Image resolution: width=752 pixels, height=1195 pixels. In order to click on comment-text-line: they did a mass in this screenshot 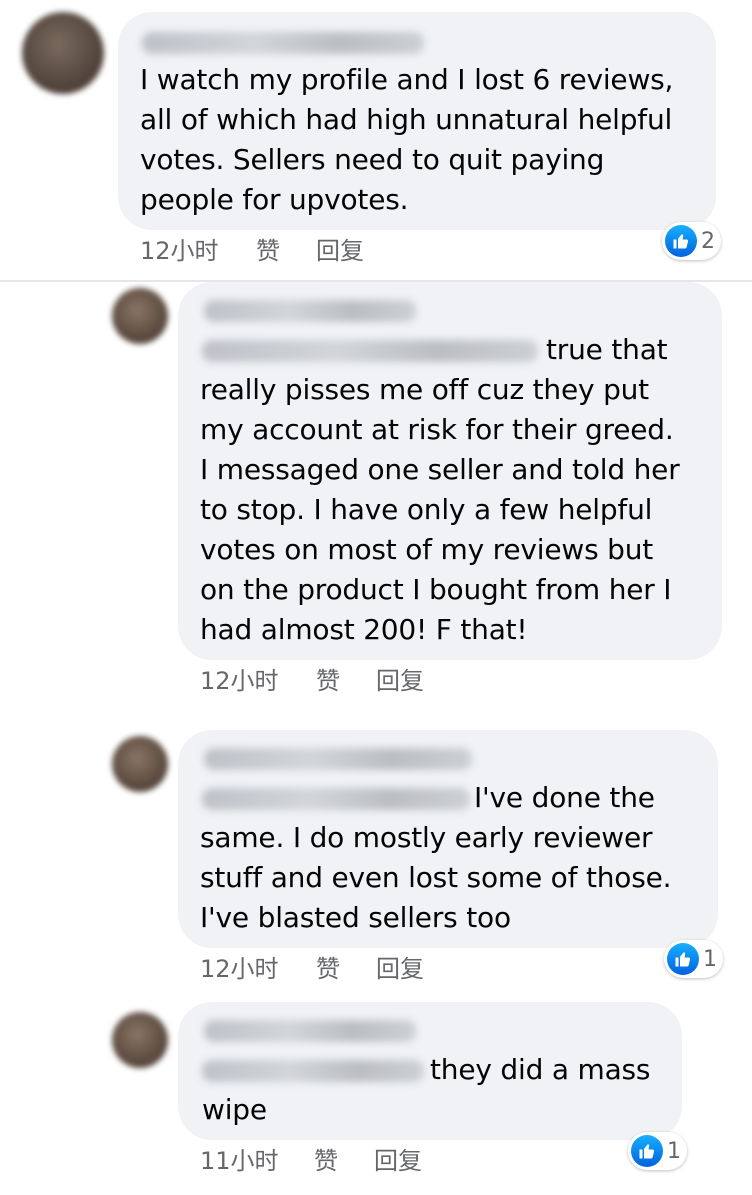, I will do `click(540, 1069)`.